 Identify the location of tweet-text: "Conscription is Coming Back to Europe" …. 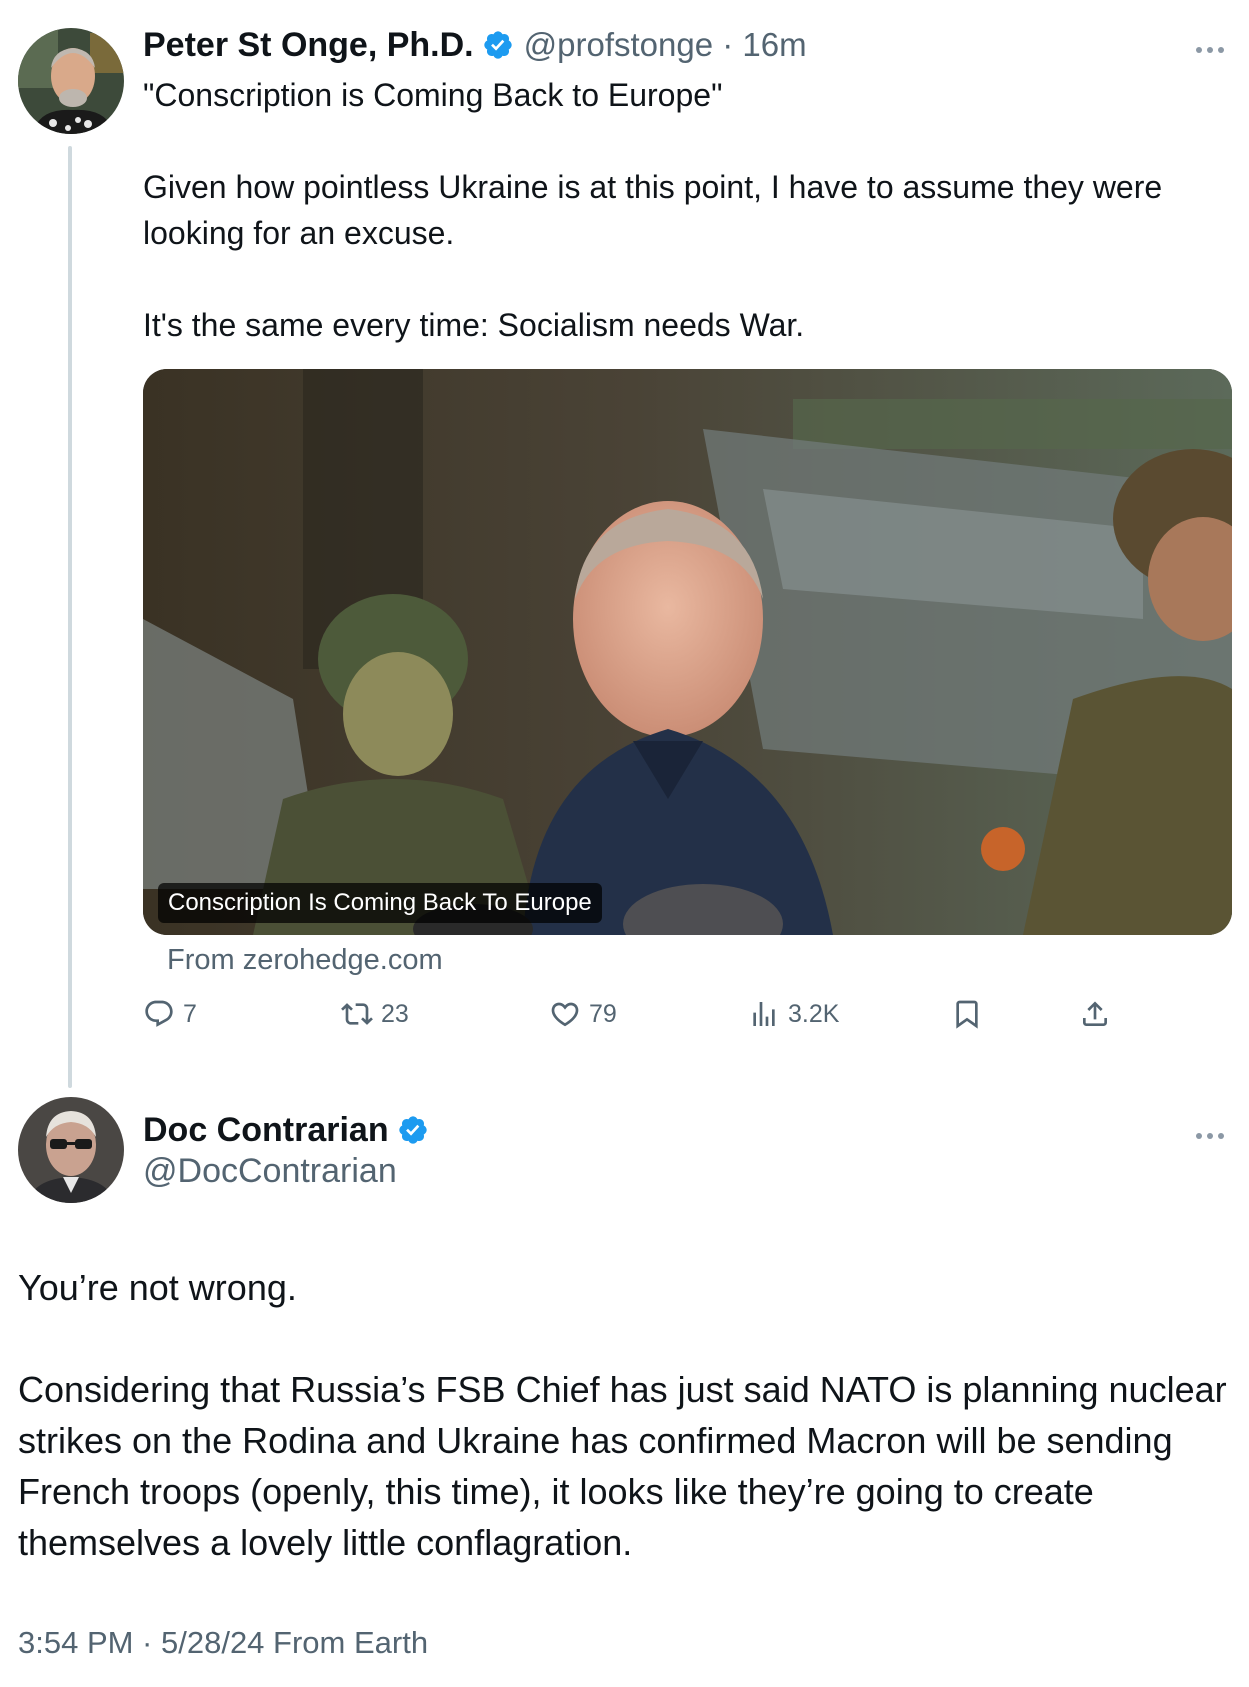
(688, 210).